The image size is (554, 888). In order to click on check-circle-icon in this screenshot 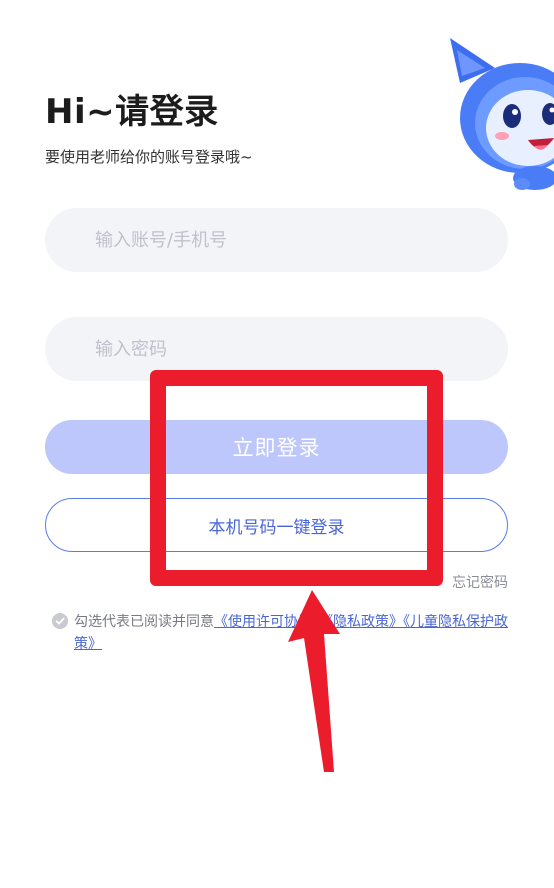, I will do `click(60, 621)`.